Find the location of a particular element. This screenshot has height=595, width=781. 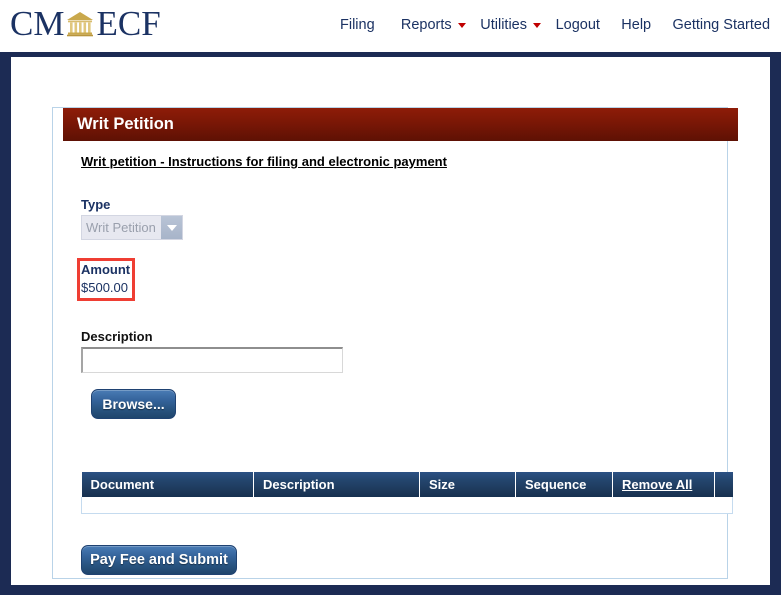

nav-item-filing: Filing is located at coordinates (357, 25).